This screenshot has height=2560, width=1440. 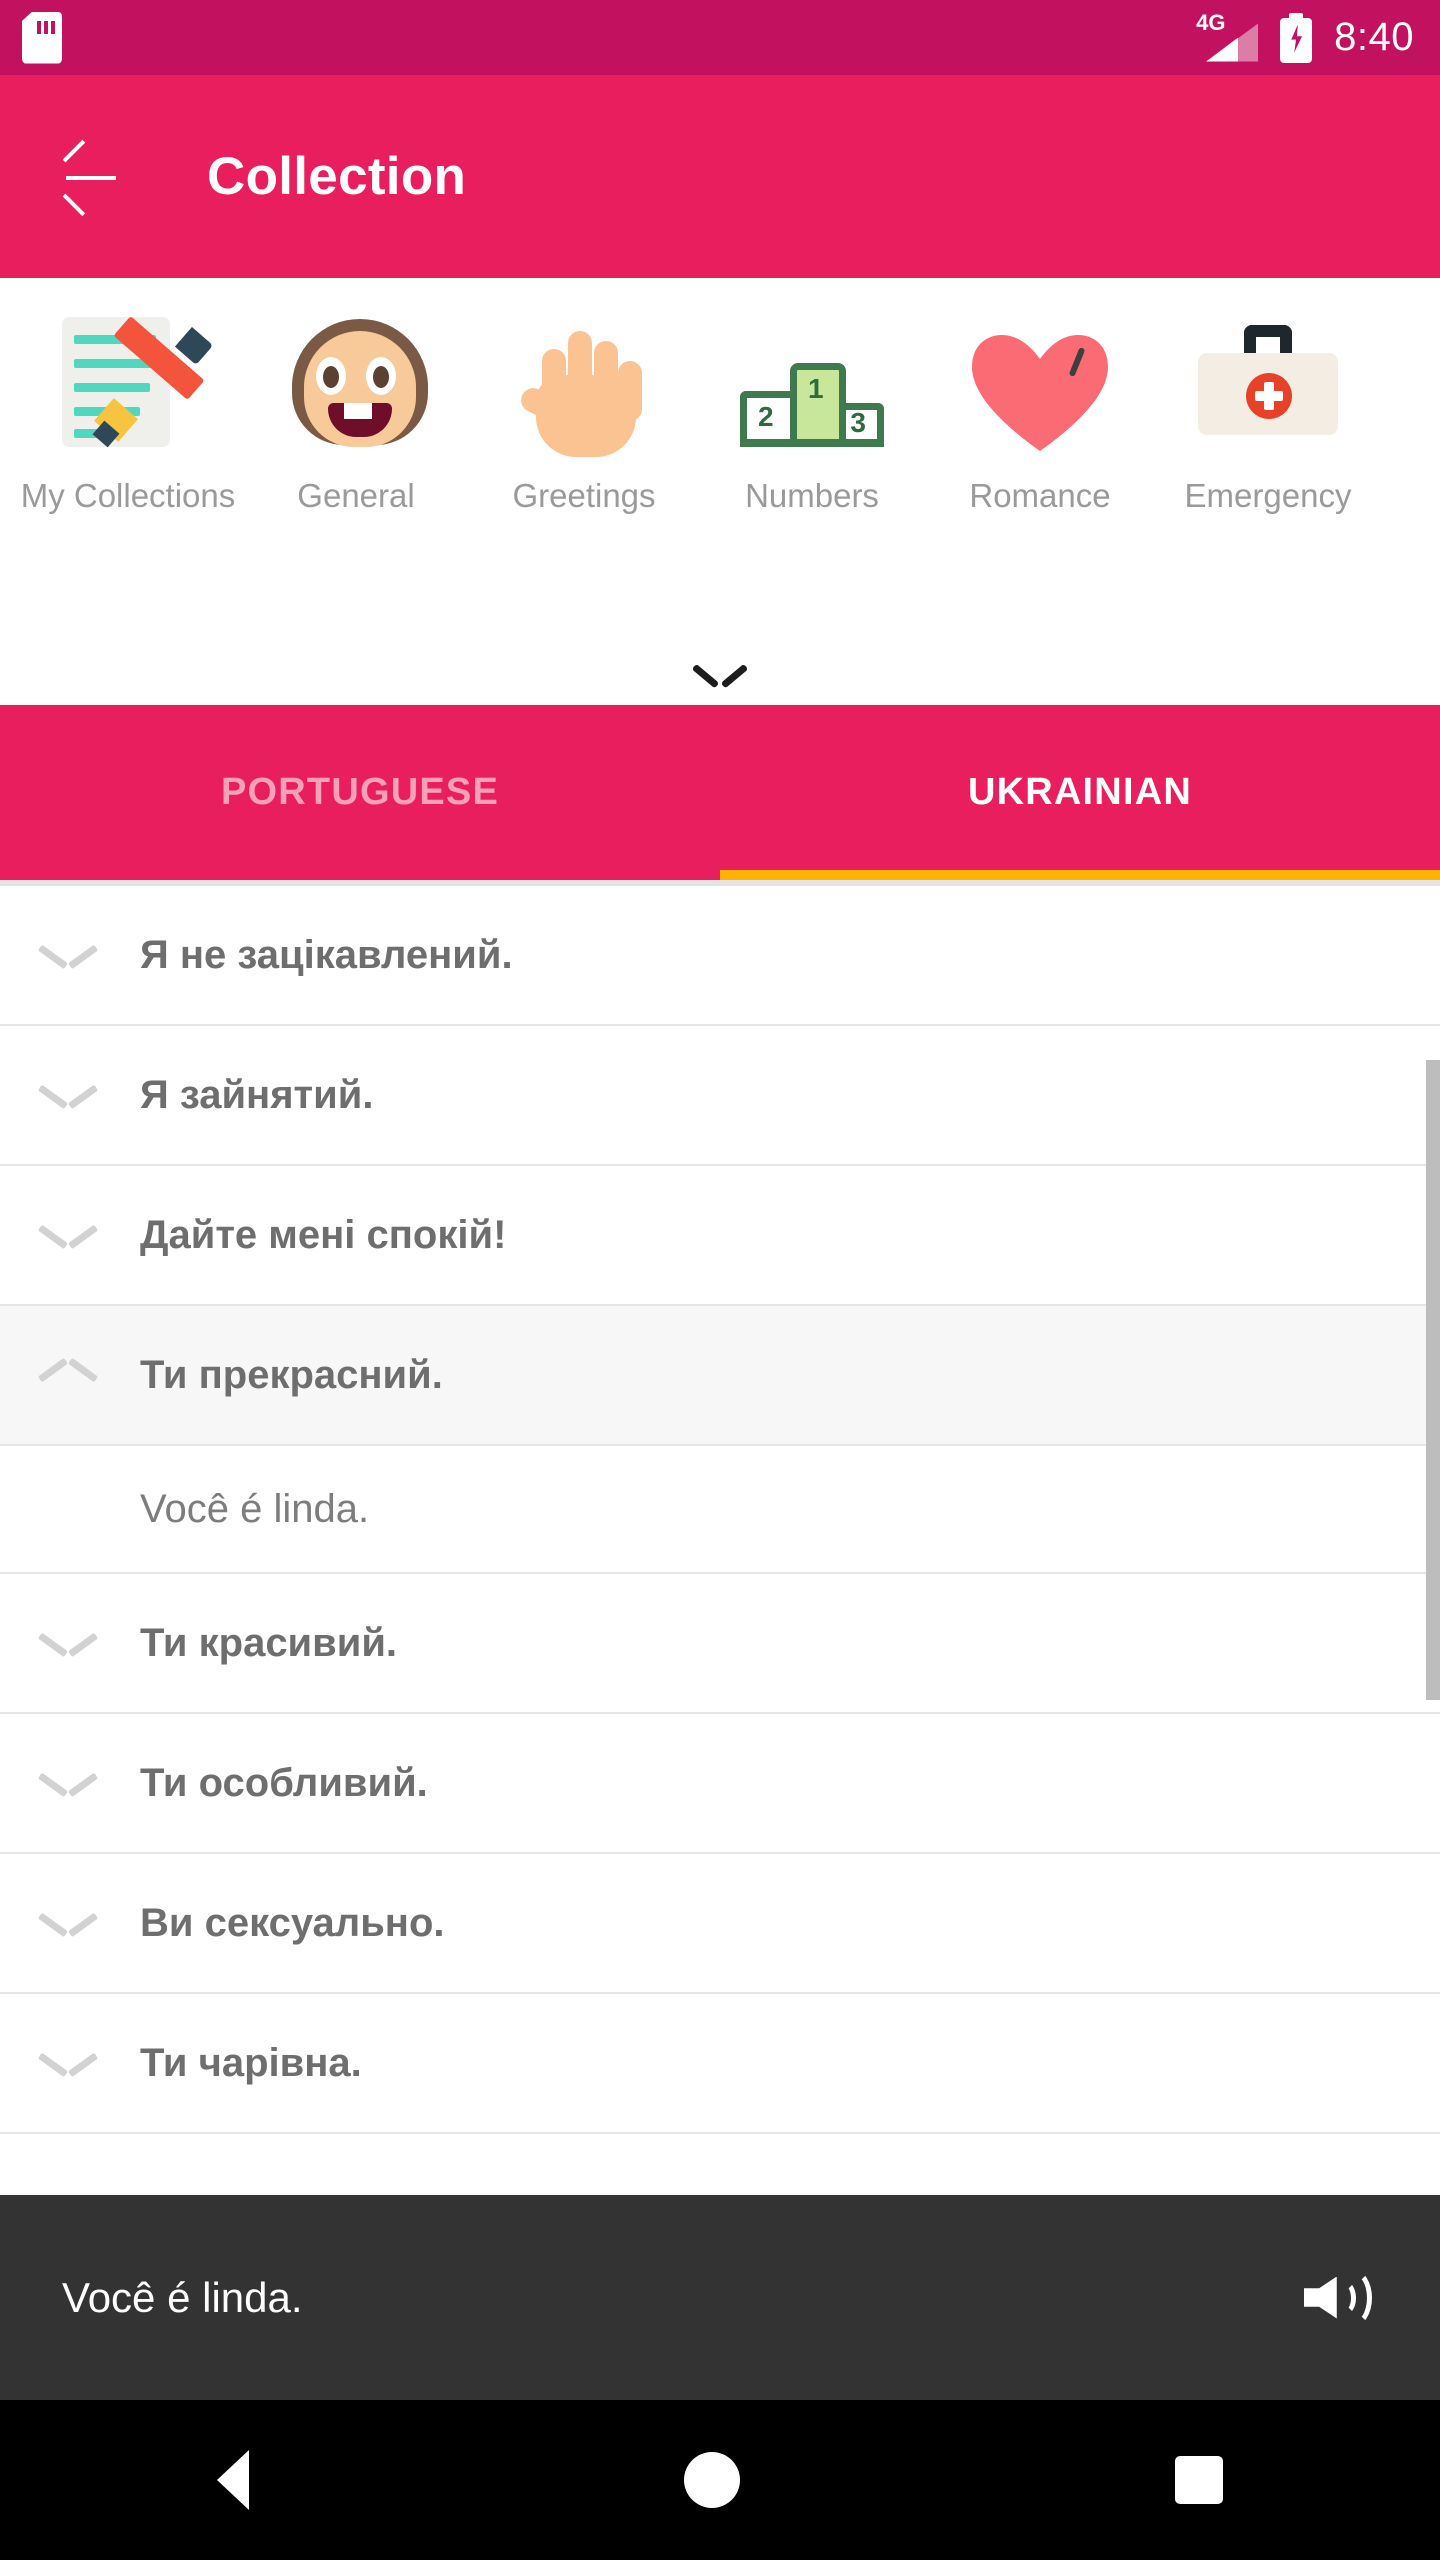 I want to click on sd-card-icon, so click(x=42, y=37).